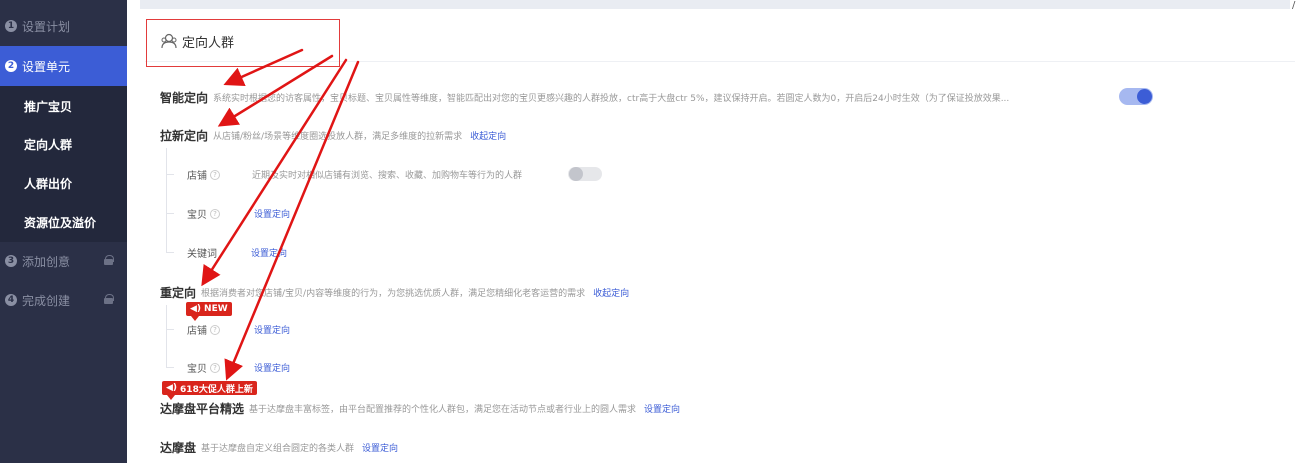  I want to click on badge-text: NEW, so click(216, 309).